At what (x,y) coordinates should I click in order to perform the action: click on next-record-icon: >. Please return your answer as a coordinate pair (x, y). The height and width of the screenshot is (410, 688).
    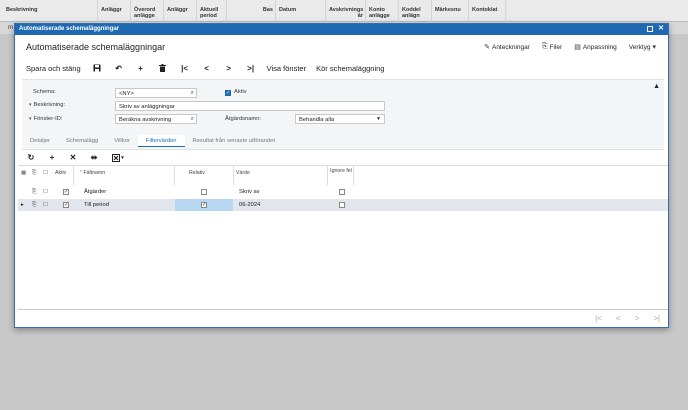
    Looking at the image, I should click on (229, 68).